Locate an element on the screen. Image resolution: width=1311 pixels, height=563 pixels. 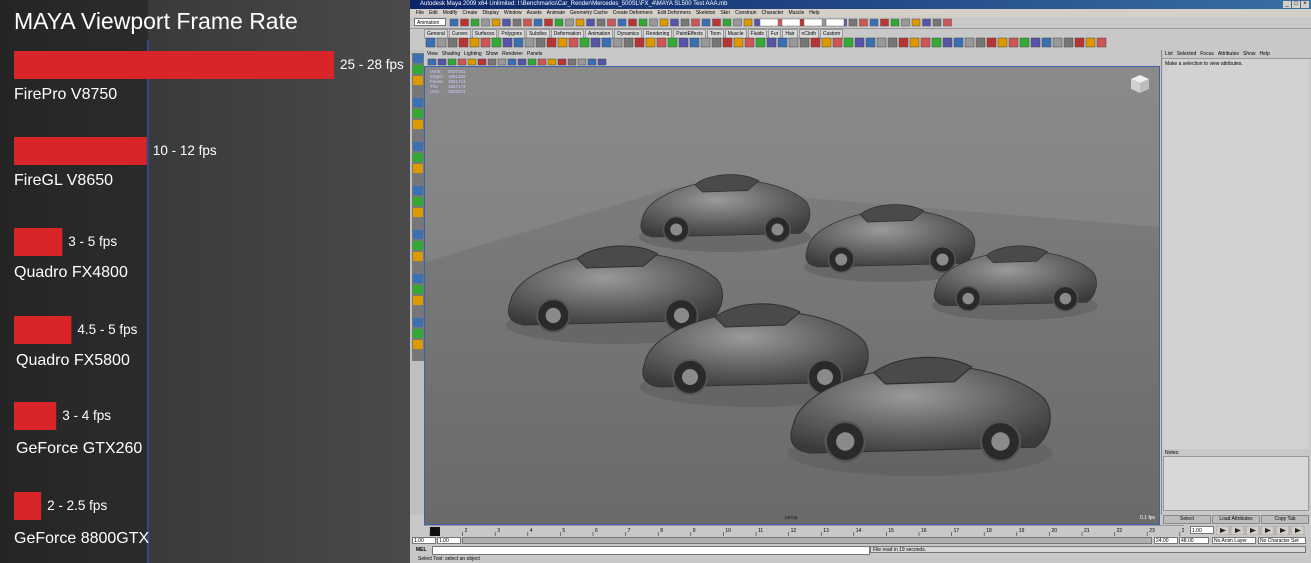
range-start-inner-field: 1.00 is located at coordinates (449, 540).